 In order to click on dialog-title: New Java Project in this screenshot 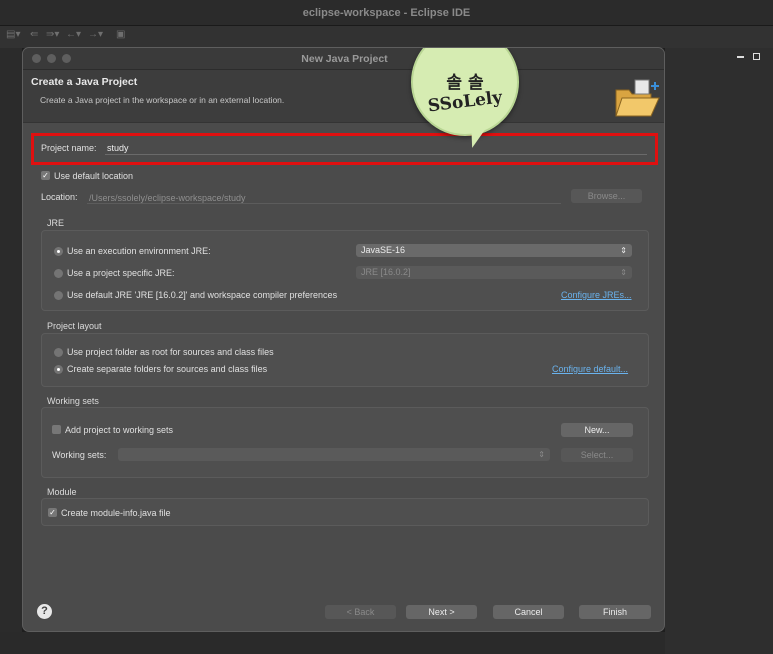, I will do `click(344, 59)`.